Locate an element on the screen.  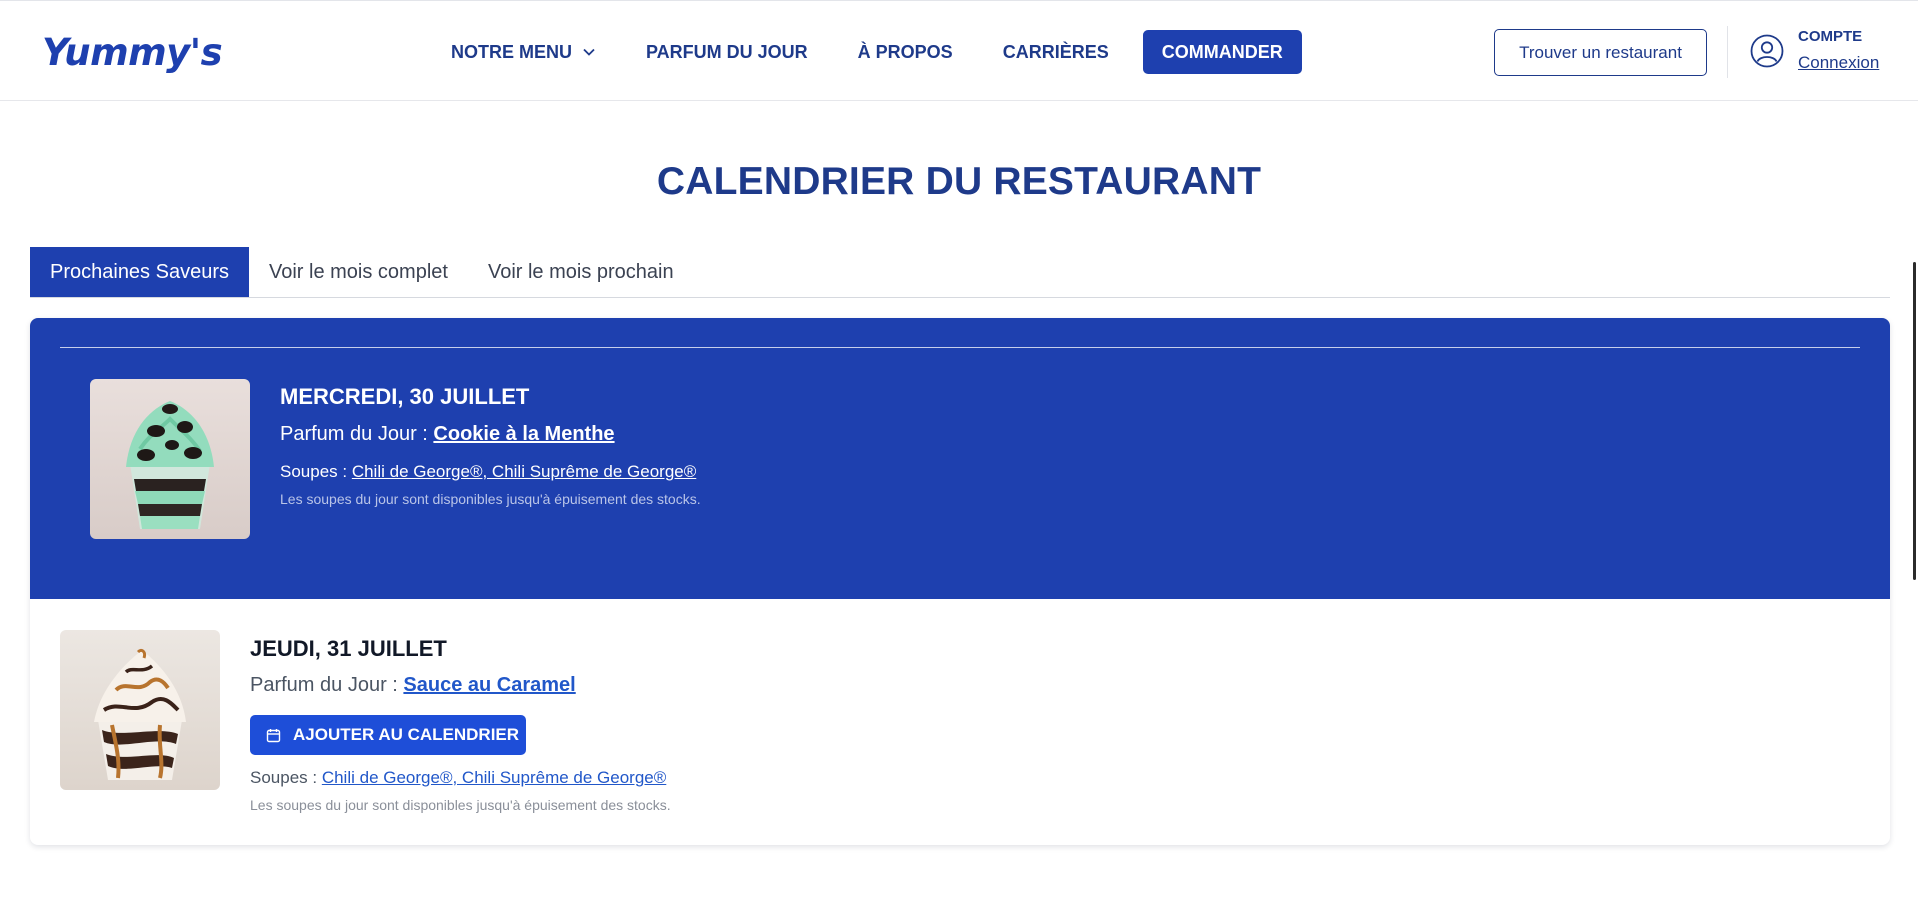
flavor-line: Parfum du Jour : Cookie à la Menthe is located at coordinates (447, 434).